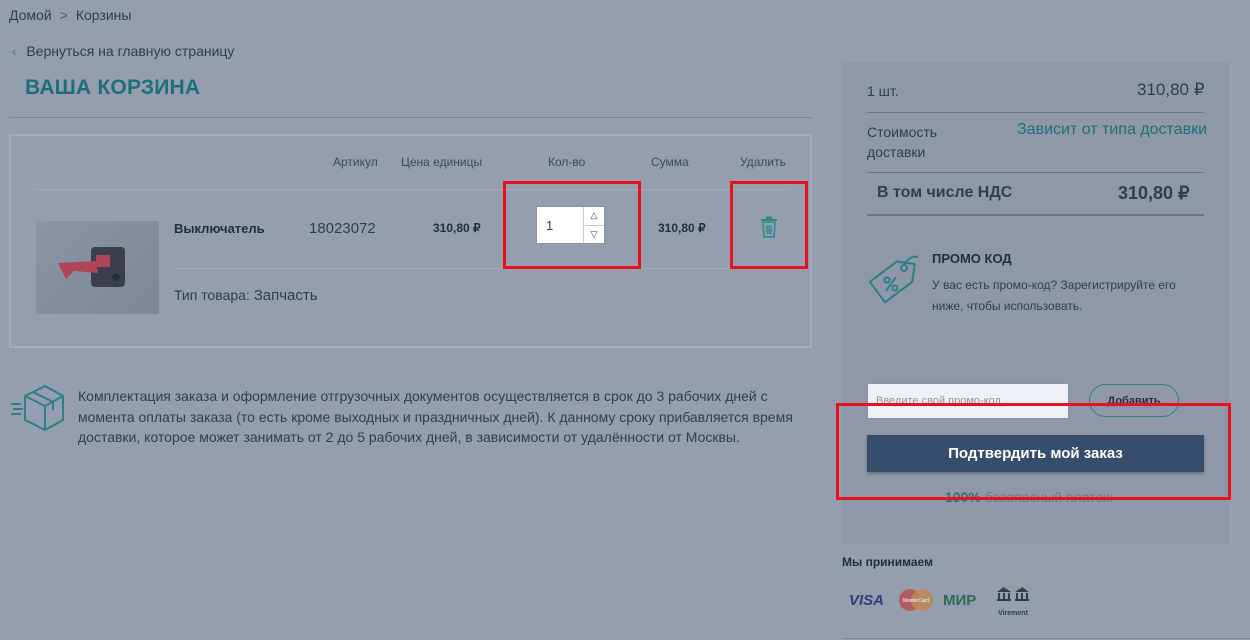  I want to click on summary-qty-price: 310,80 ₽, so click(1171, 89).